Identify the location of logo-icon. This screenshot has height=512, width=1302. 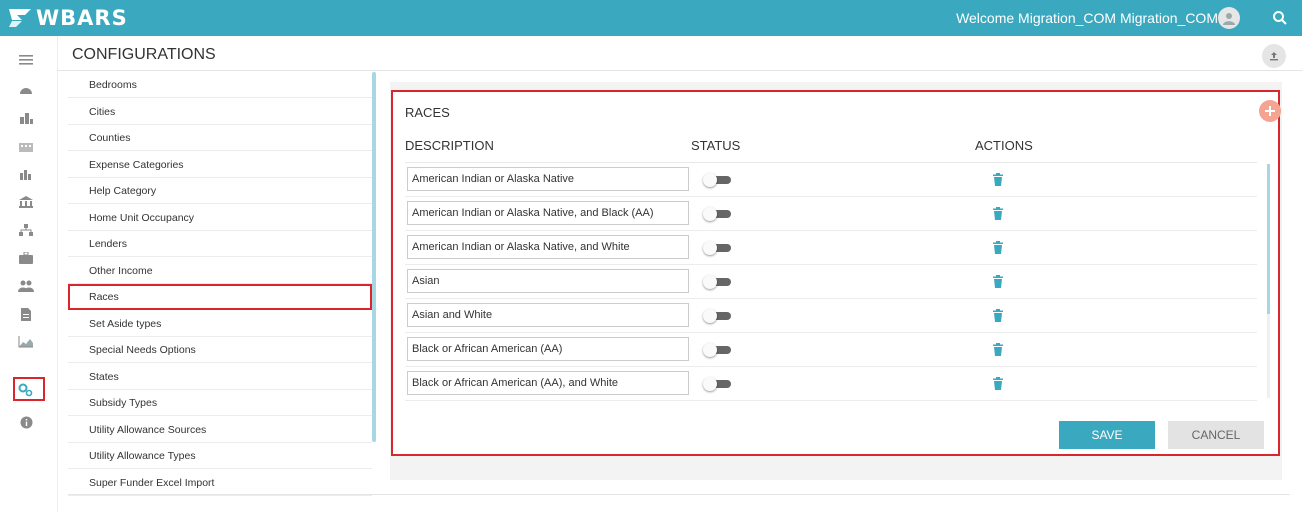
(20, 18).